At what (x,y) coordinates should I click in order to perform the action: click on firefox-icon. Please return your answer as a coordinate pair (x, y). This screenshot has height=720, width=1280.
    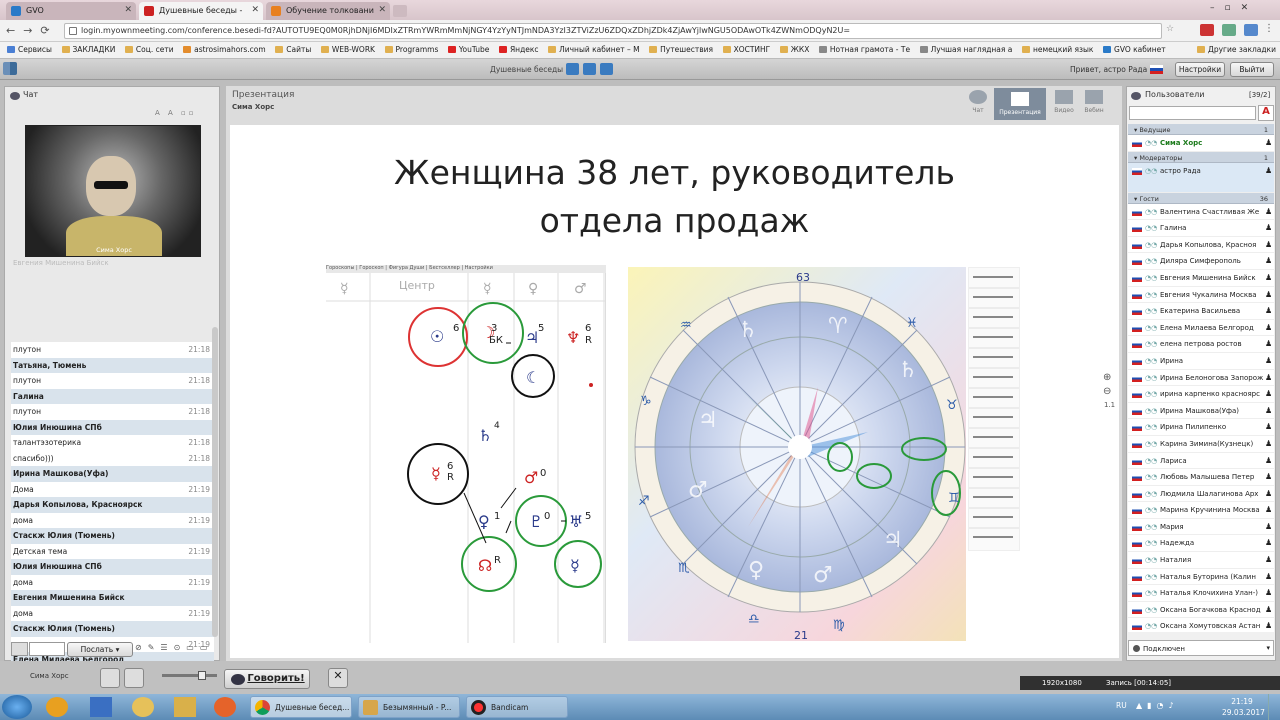
    Looking at the image, I should click on (225, 707).